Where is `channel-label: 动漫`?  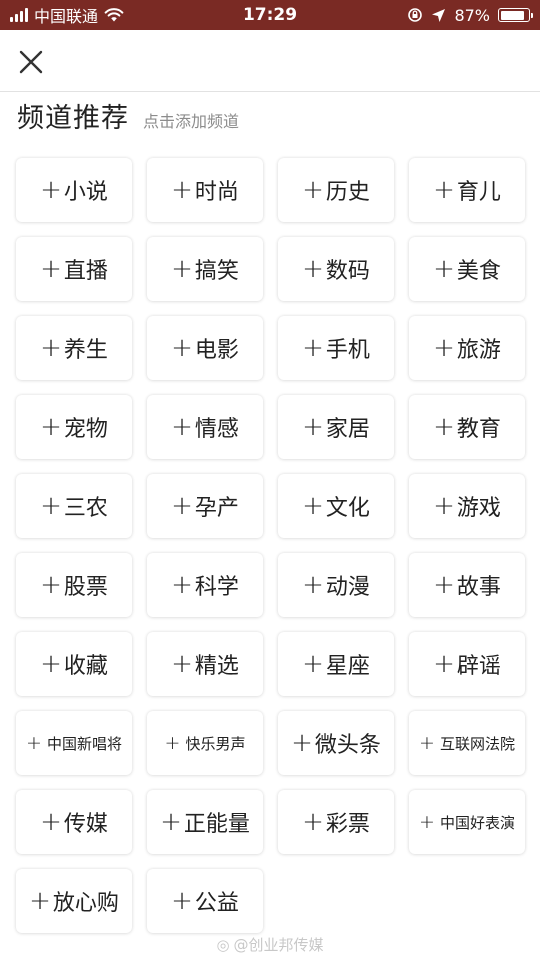 channel-label: 动漫 is located at coordinates (347, 587).